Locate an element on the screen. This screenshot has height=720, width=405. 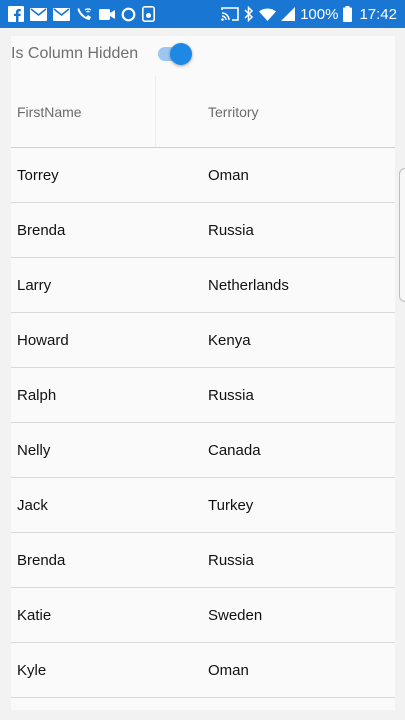
table-row: Kyle Oman is located at coordinates (203, 670).